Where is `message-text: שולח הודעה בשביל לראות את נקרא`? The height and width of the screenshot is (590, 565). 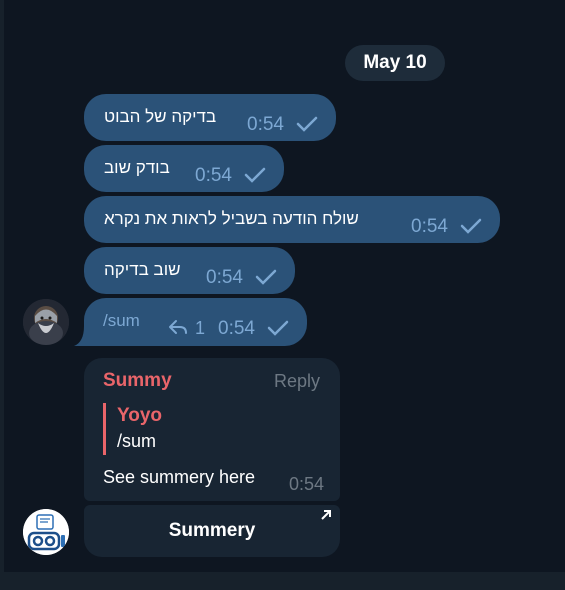 message-text: שולח הודעה בשביל לראות את נקרא is located at coordinates (231, 218).